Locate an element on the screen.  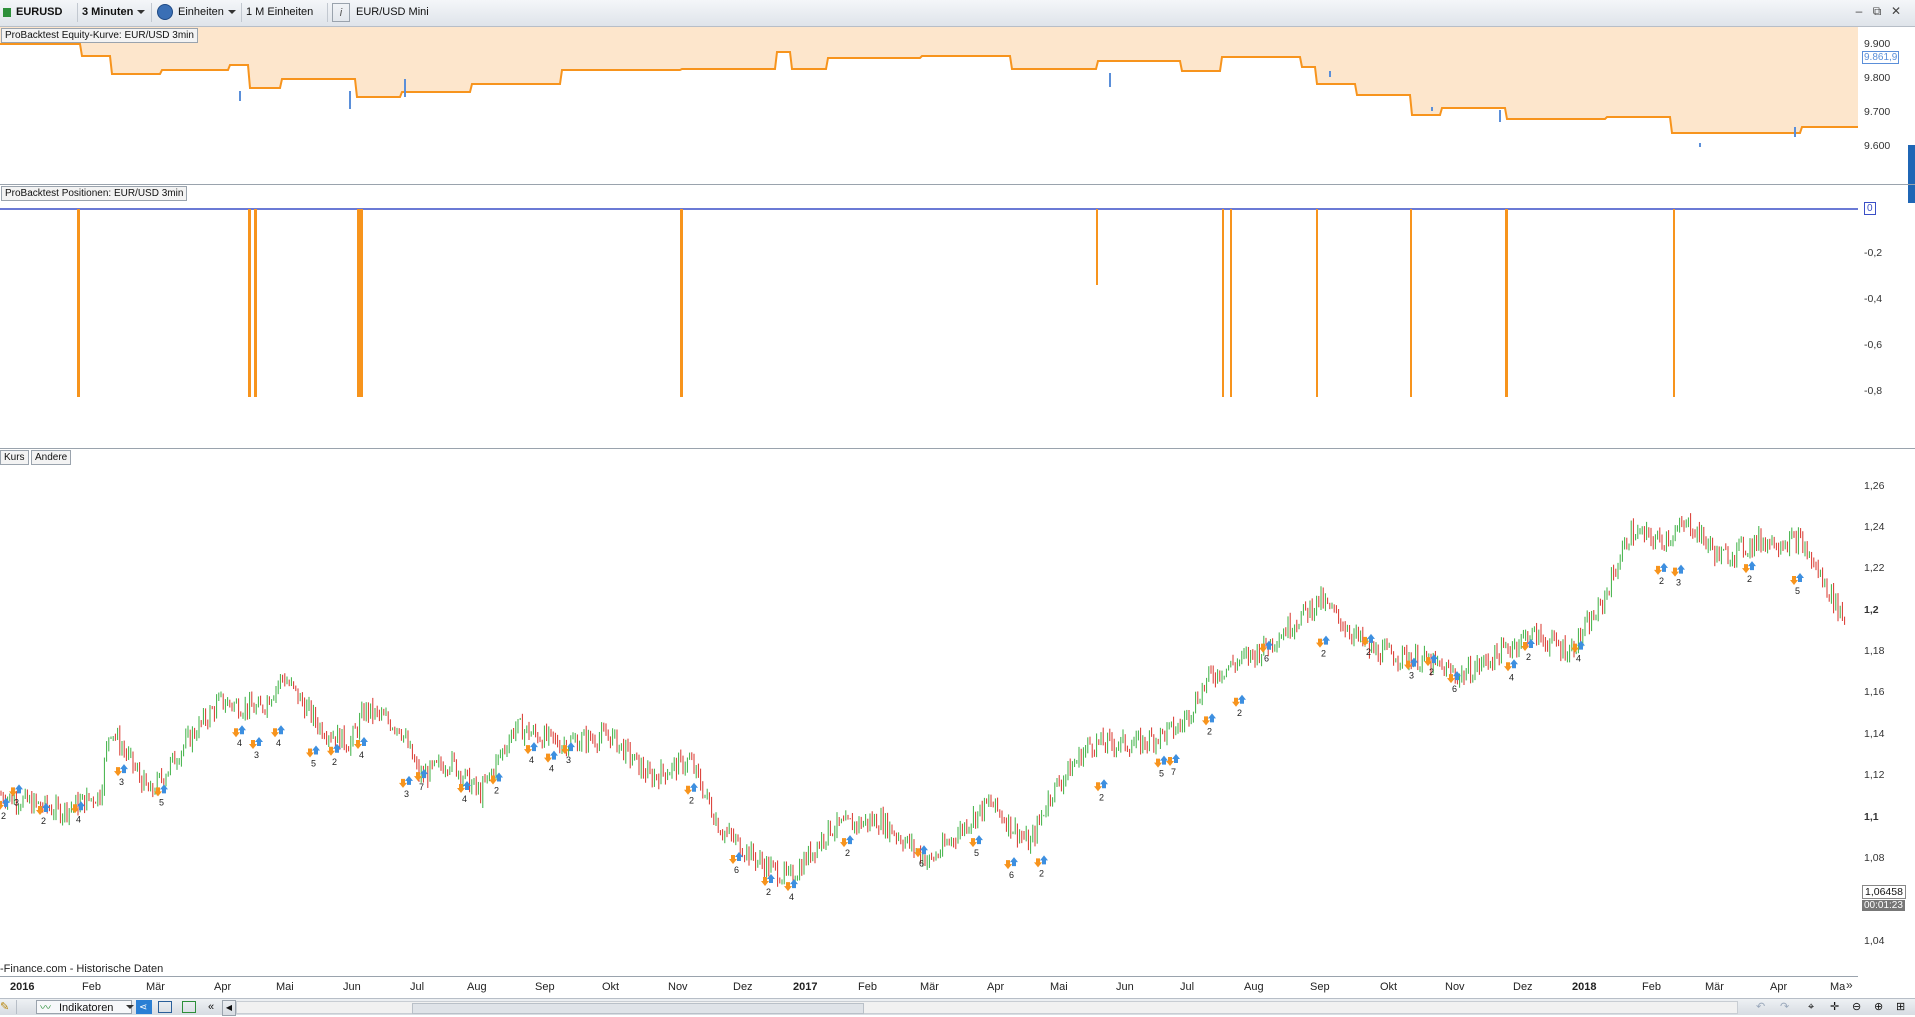
trade-count-label: 7 is located at coordinates (421, 787).